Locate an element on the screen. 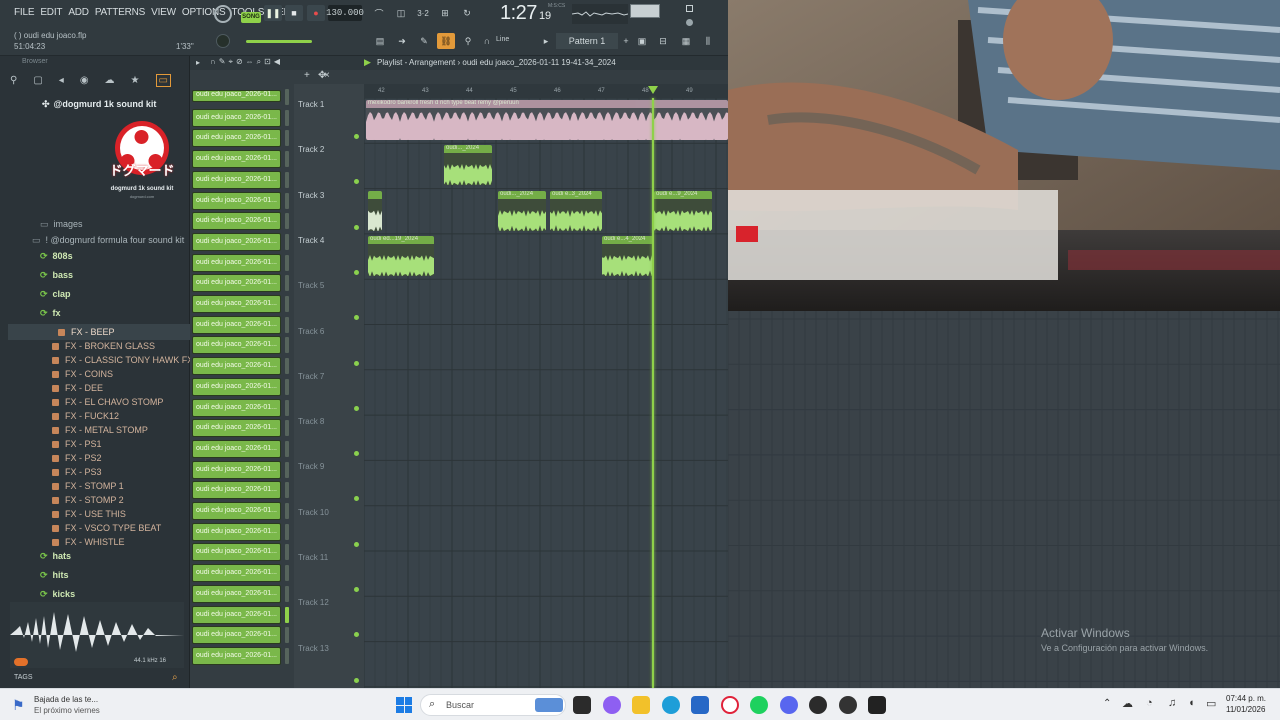 The image size is (1280, 720). track-label: Track 1 is located at coordinates (311, 104).